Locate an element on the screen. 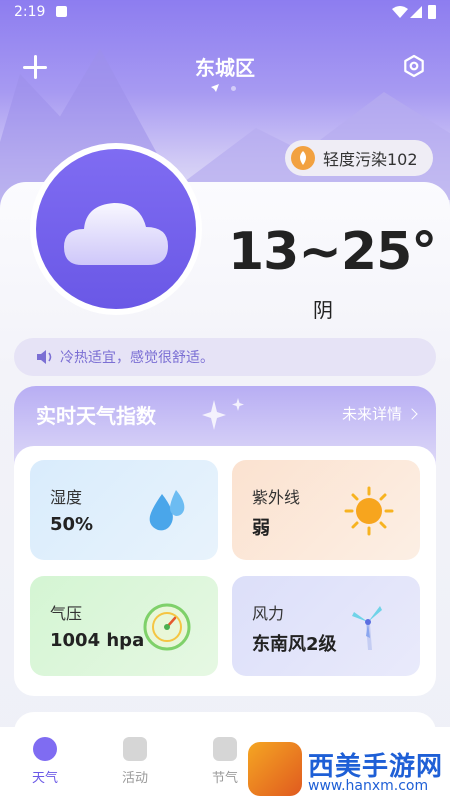 Image resolution: width=450 pixels, height=801 pixels. future-details-link: 未来详情 is located at coordinates (379, 413).